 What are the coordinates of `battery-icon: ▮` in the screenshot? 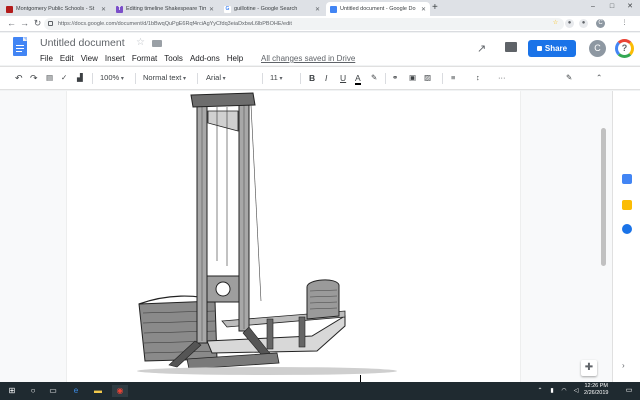 It's located at (552, 391).